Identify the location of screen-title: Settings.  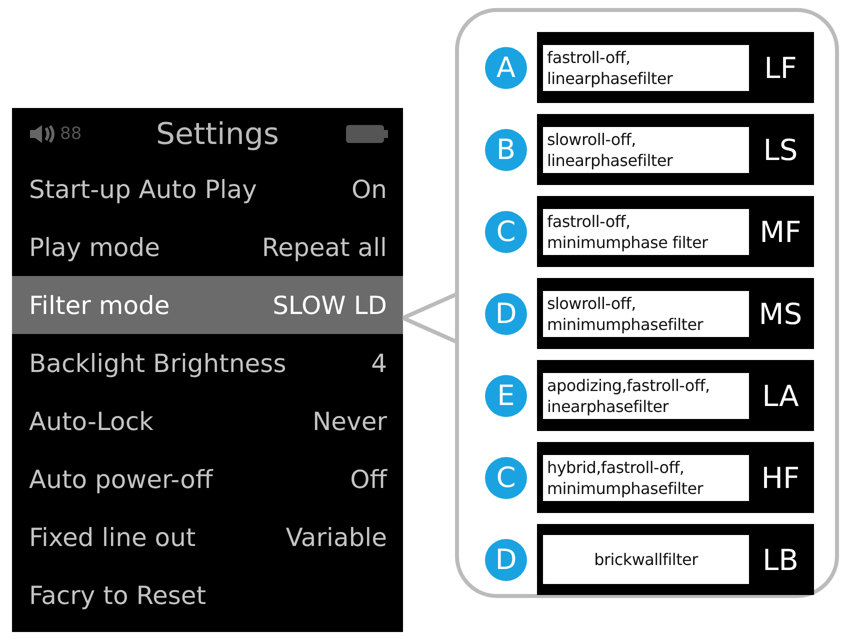
(217, 134).